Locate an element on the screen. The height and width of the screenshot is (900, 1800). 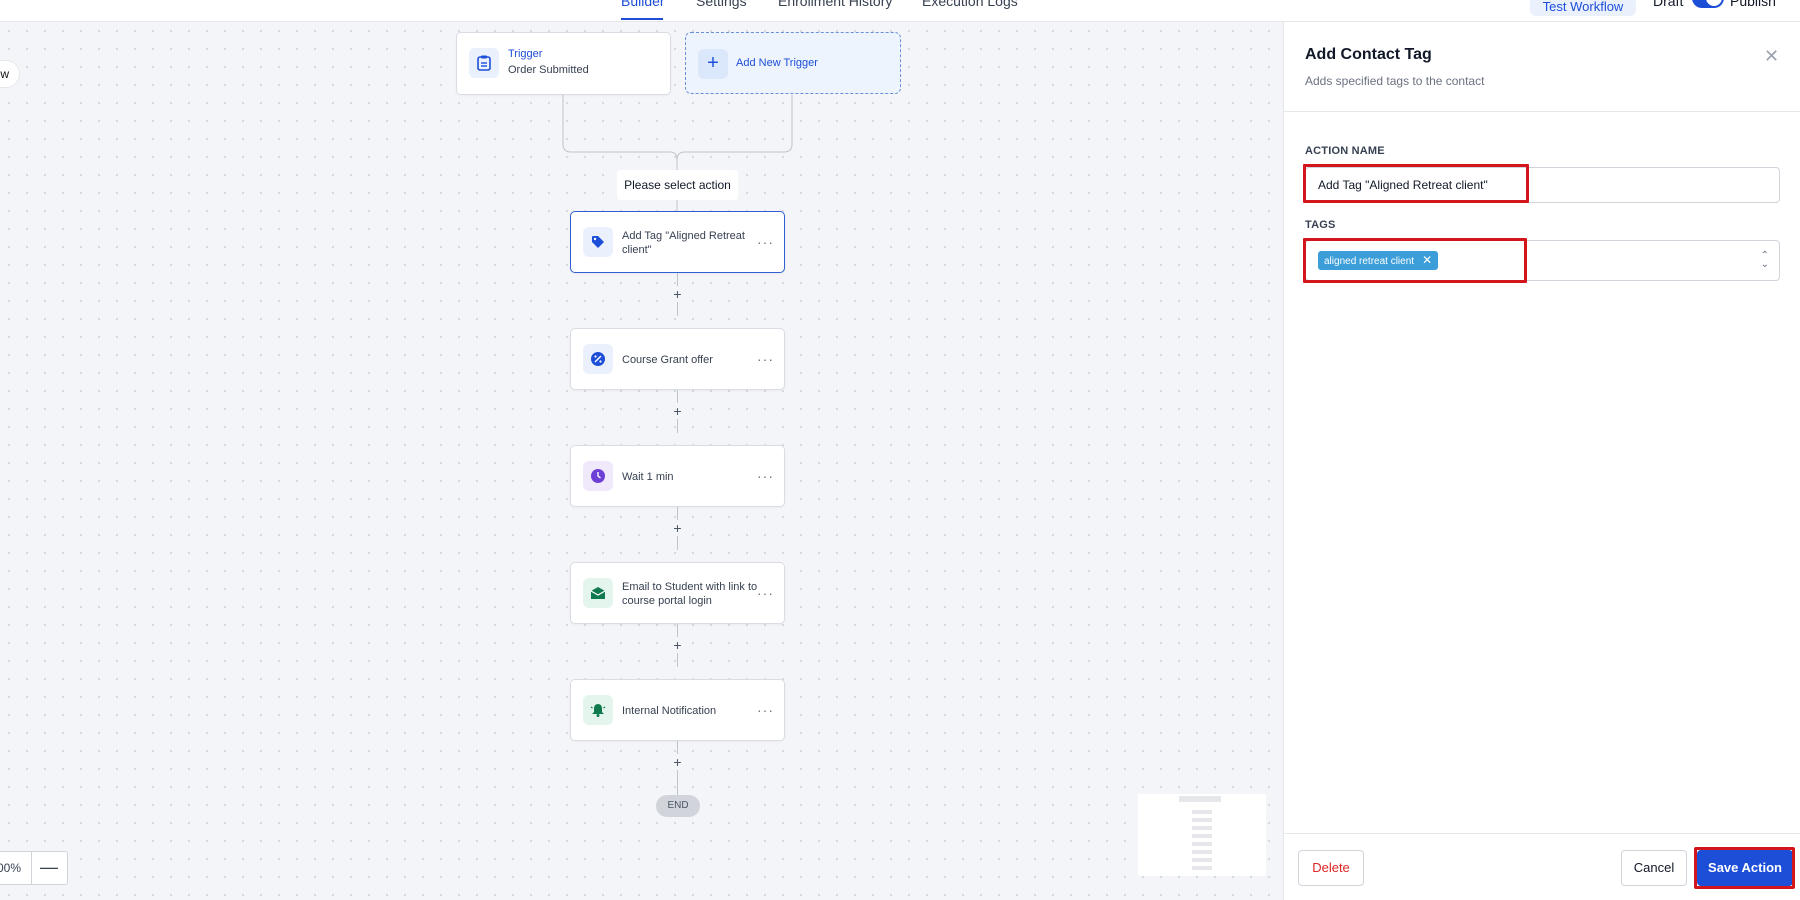
bell-icon is located at coordinates (598, 710).